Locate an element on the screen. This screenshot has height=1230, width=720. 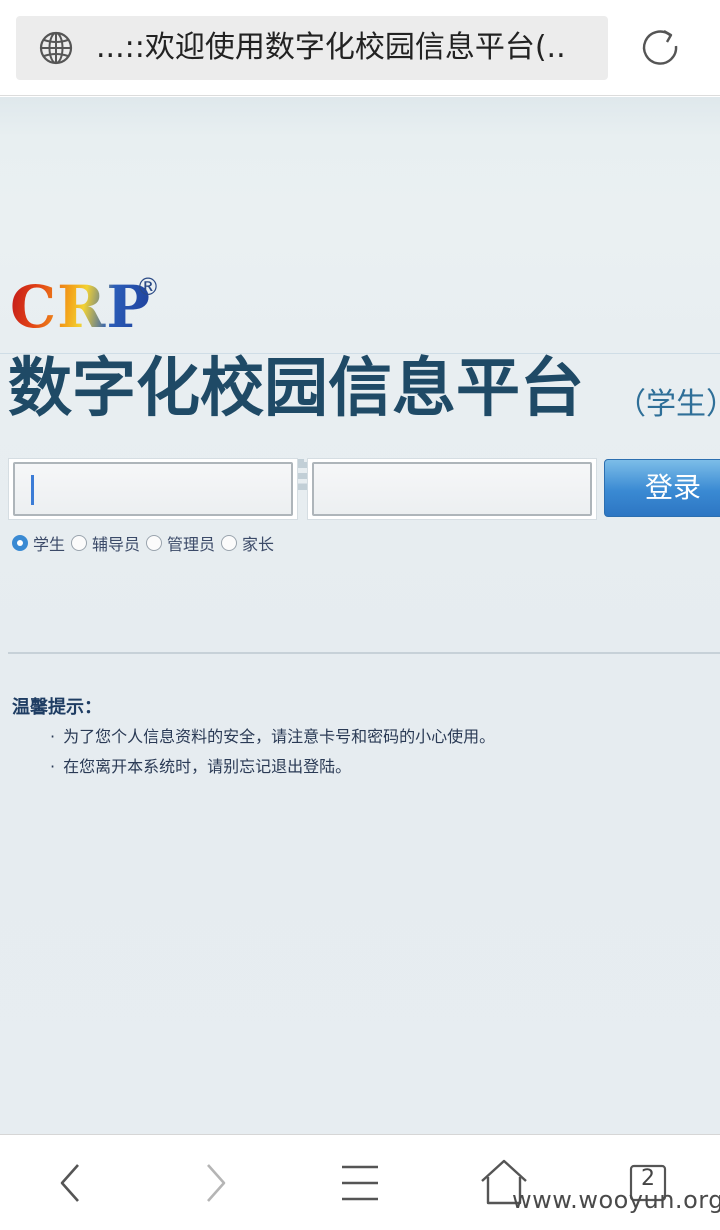
role-selector: 学生 辅导员 管理员 家长 is located at coordinates (146, 543).